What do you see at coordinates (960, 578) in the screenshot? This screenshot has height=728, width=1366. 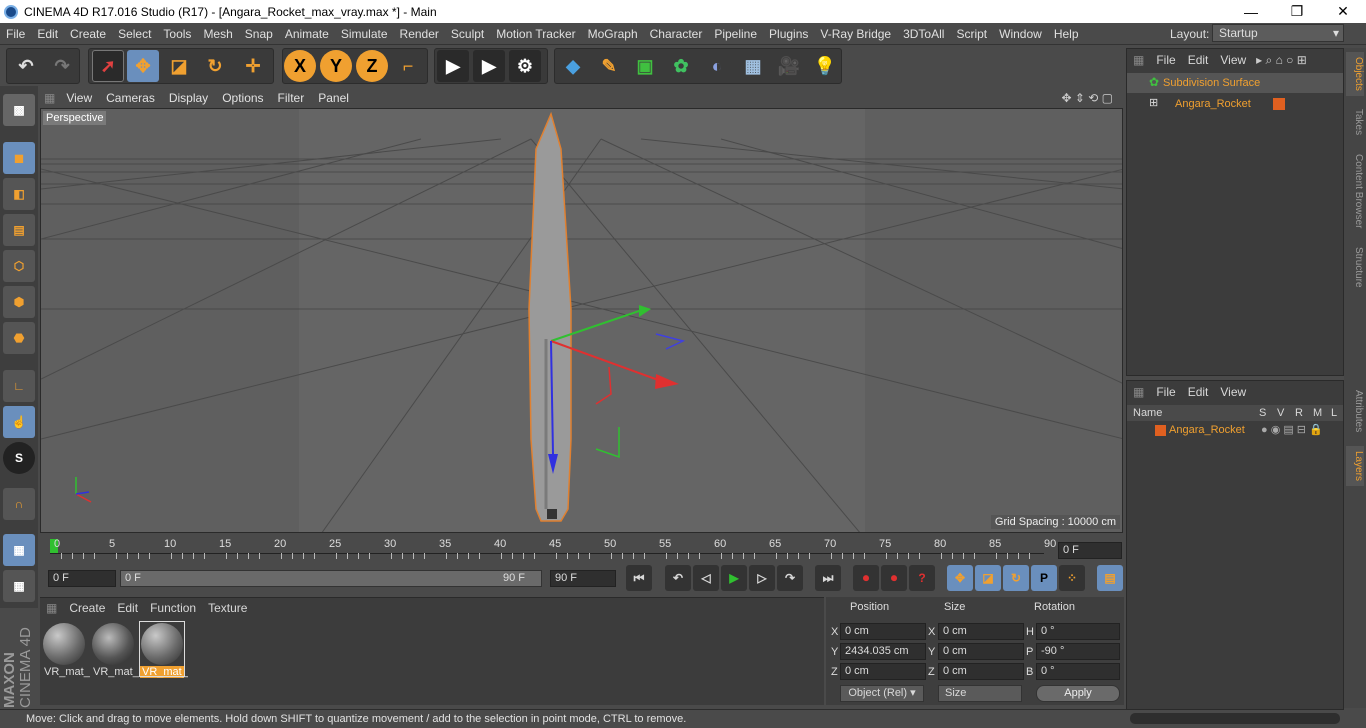 I see `key-position-icon: ✥` at bounding box center [960, 578].